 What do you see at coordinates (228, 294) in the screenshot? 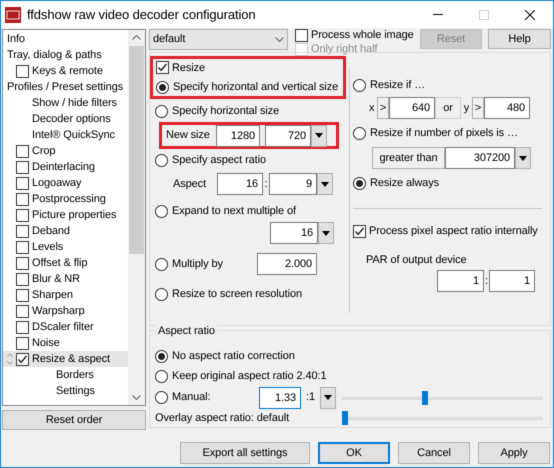
I see `radio-button: Resize to screen resolution` at bounding box center [228, 294].